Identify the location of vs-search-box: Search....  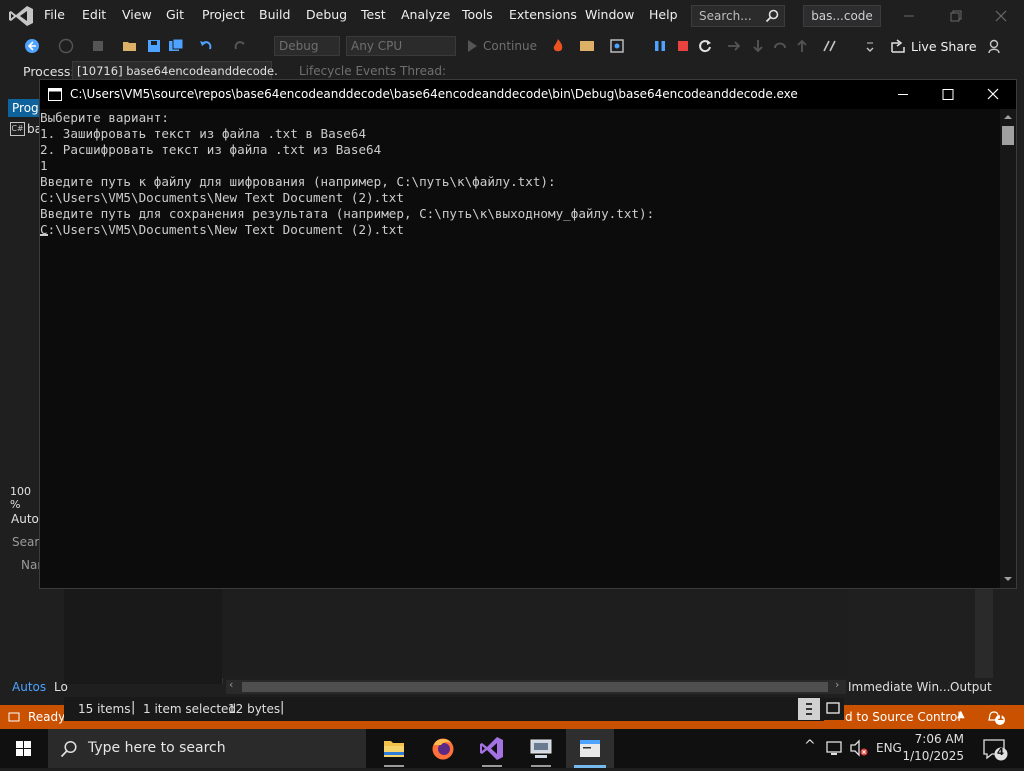
(738, 16).